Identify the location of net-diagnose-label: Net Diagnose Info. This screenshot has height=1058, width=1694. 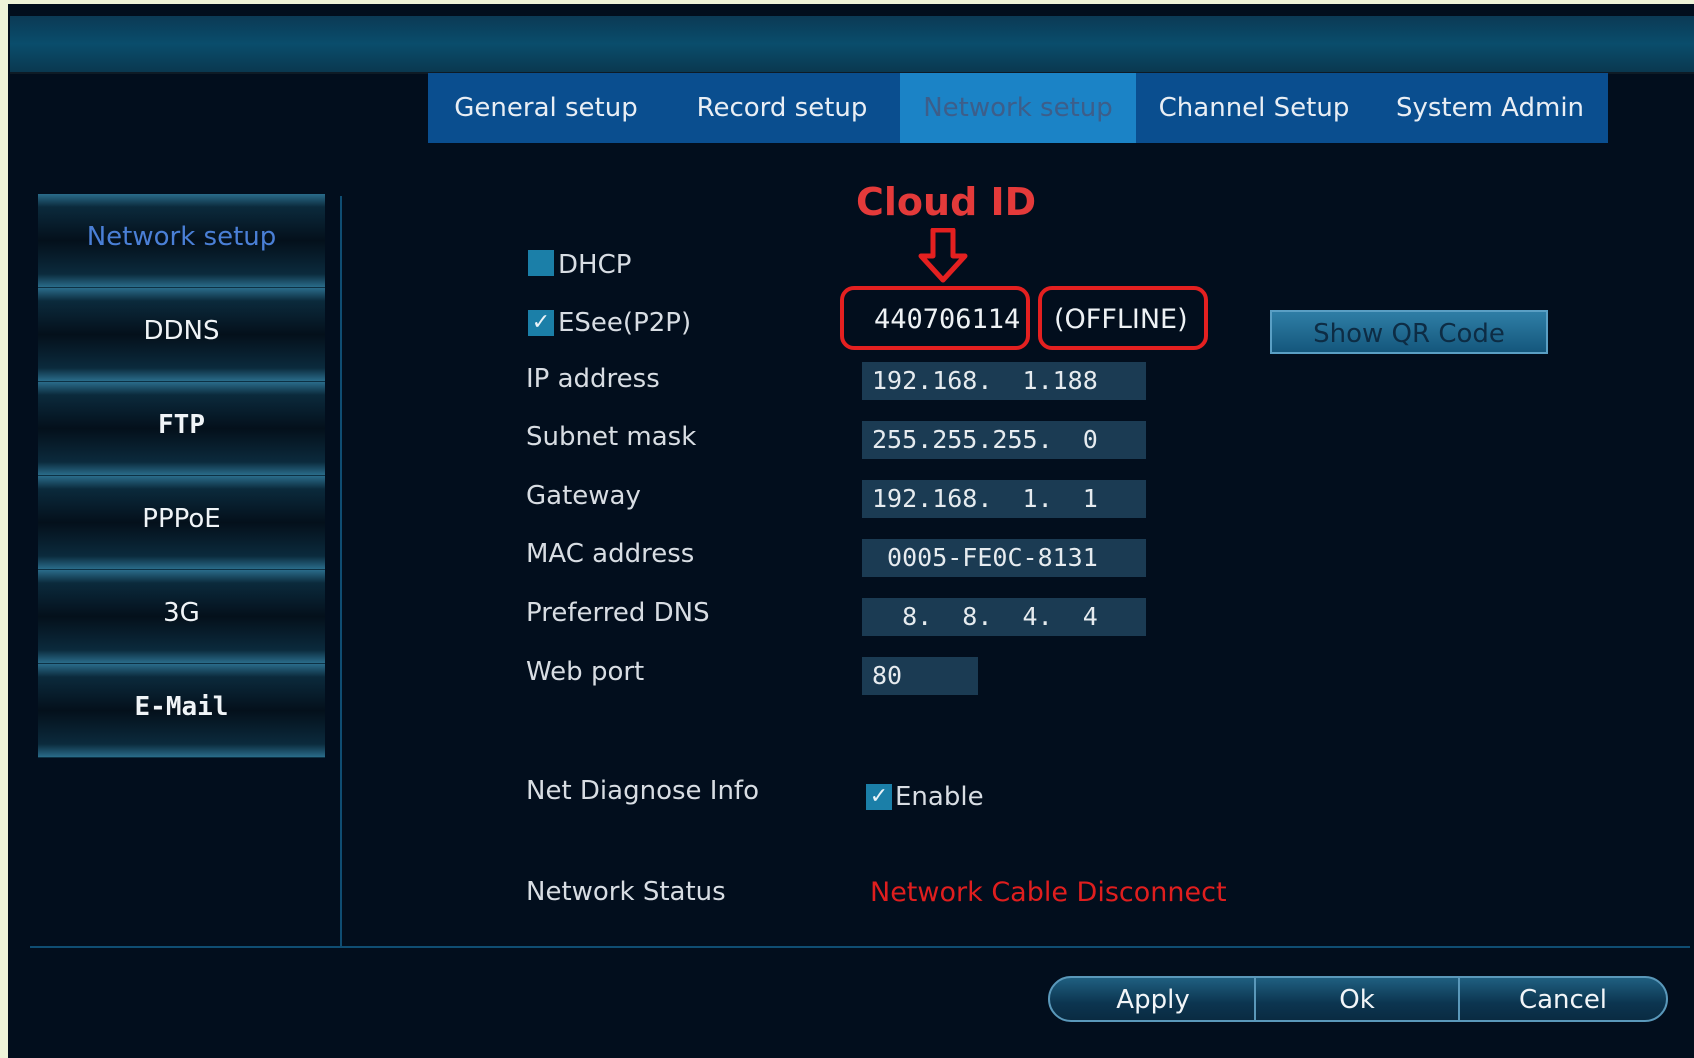
(642, 791).